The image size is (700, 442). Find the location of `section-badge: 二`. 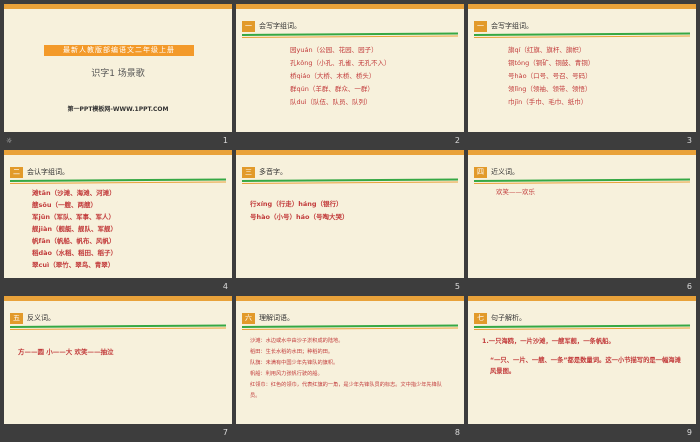

section-badge: 二 is located at coordinates (16, 172).